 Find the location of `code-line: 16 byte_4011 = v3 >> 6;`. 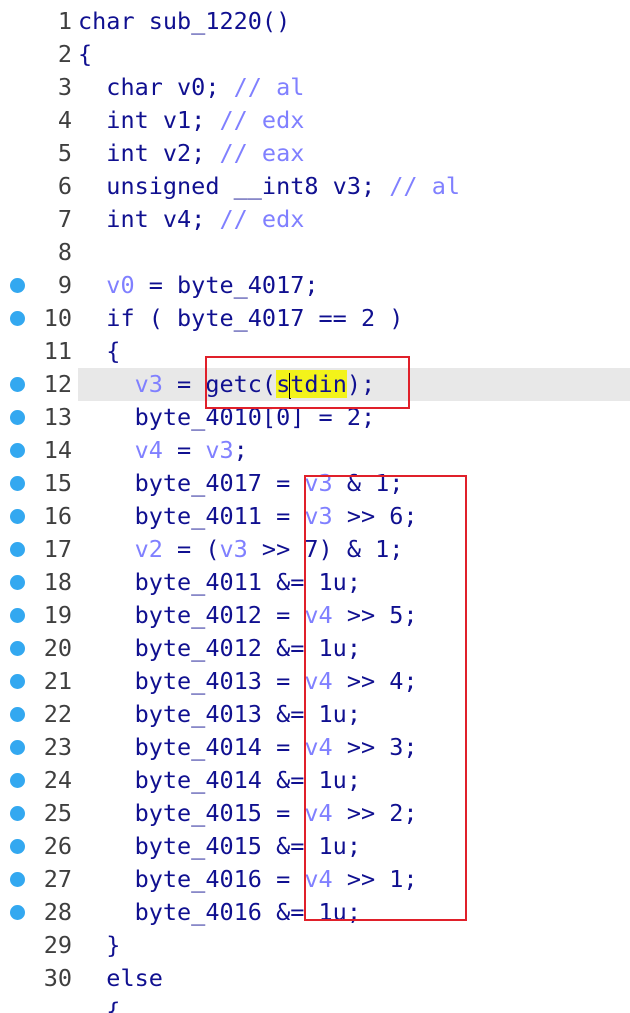

code-line: 16 byte_4011 = v3 >> 6; is located at coordinates (315, 516).